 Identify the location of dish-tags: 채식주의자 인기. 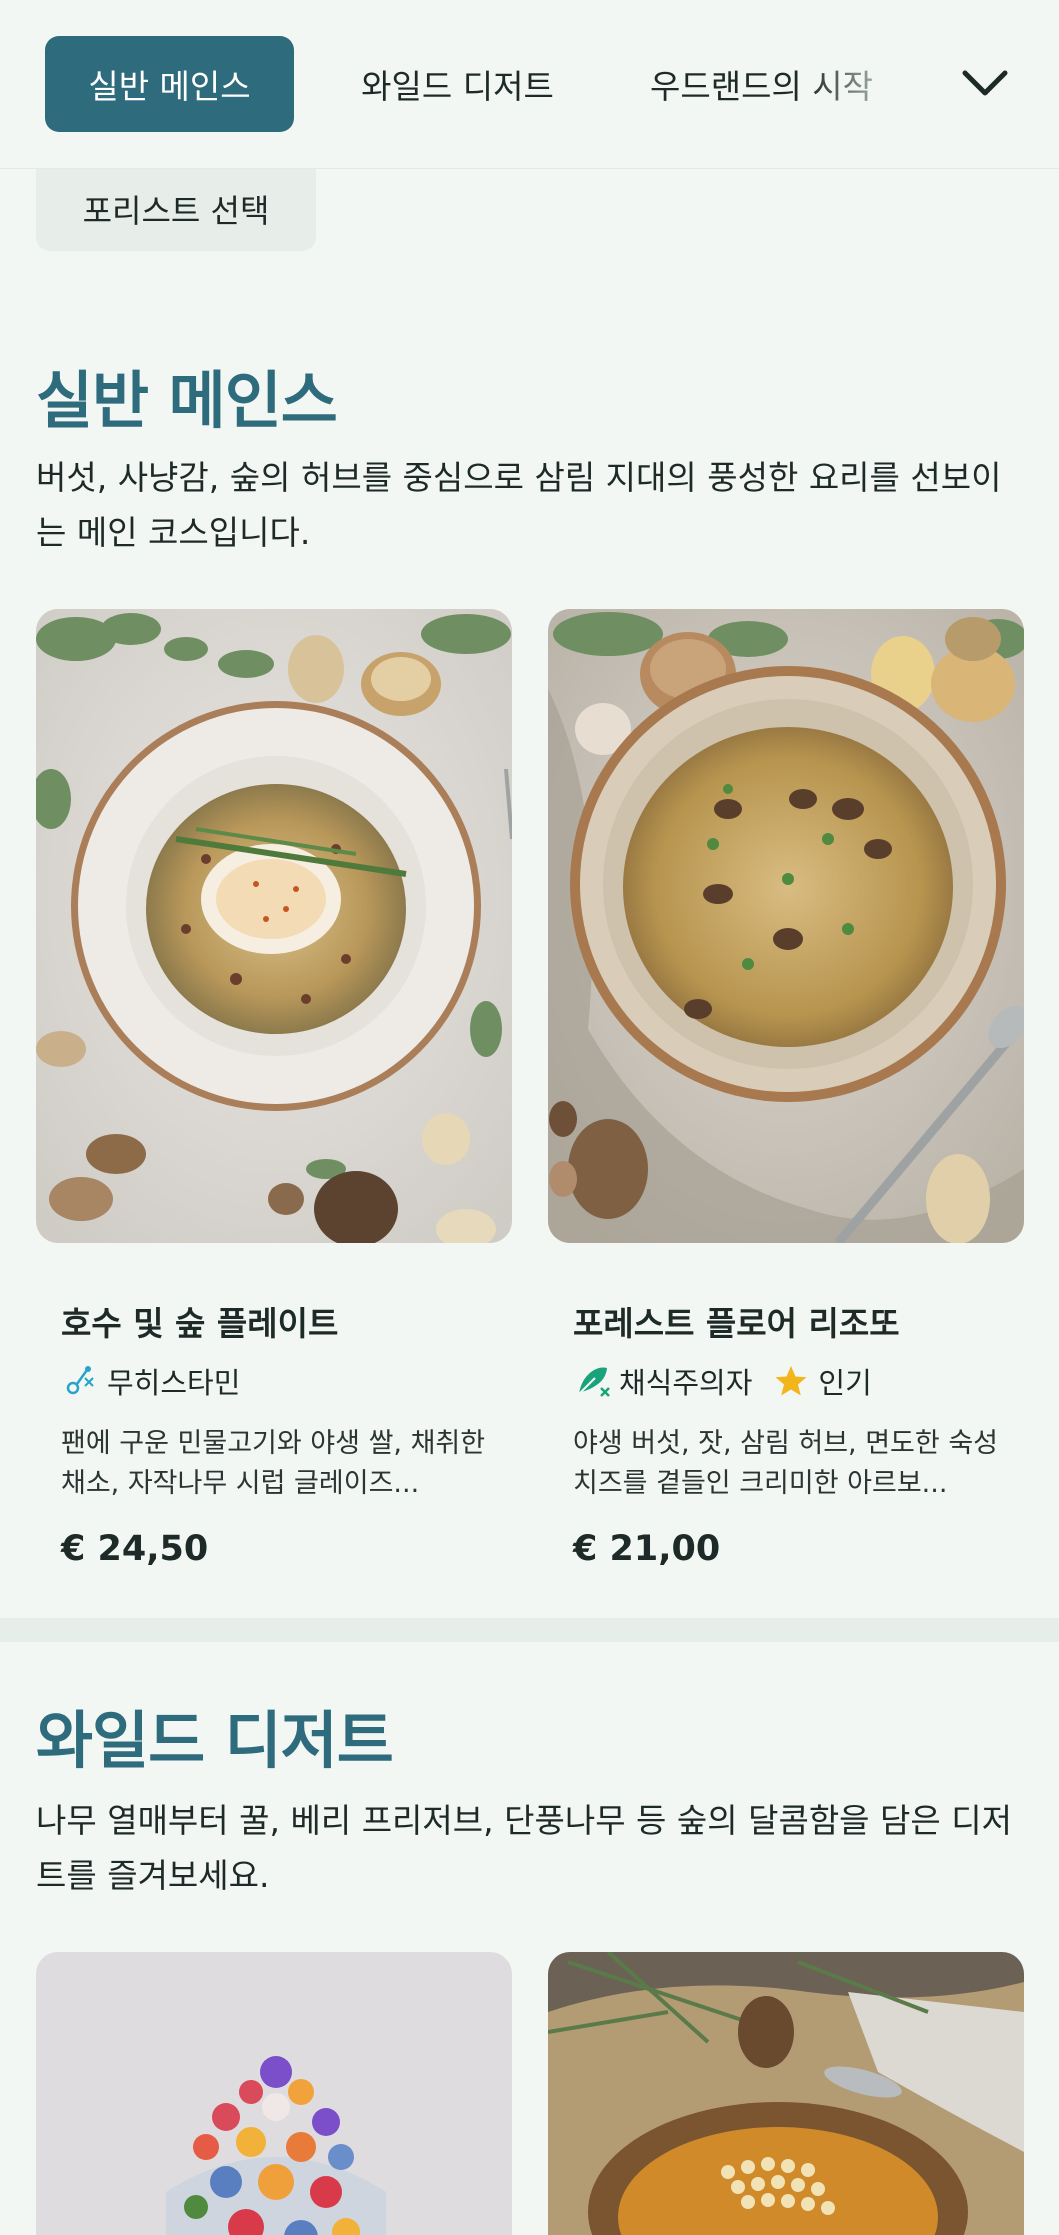
(732, 1381).